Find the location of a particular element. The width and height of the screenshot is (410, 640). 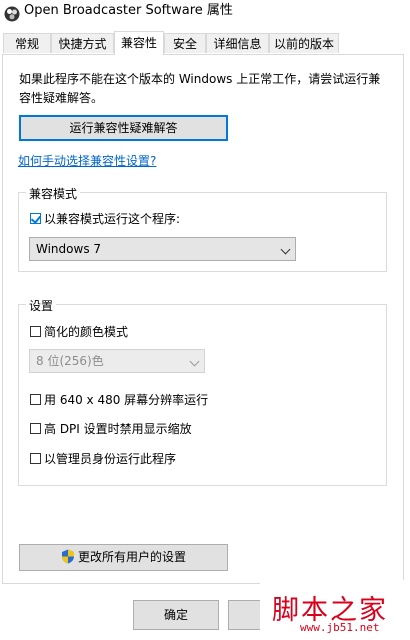

high-dpi-checkbox is located at coordinates (35, 428).